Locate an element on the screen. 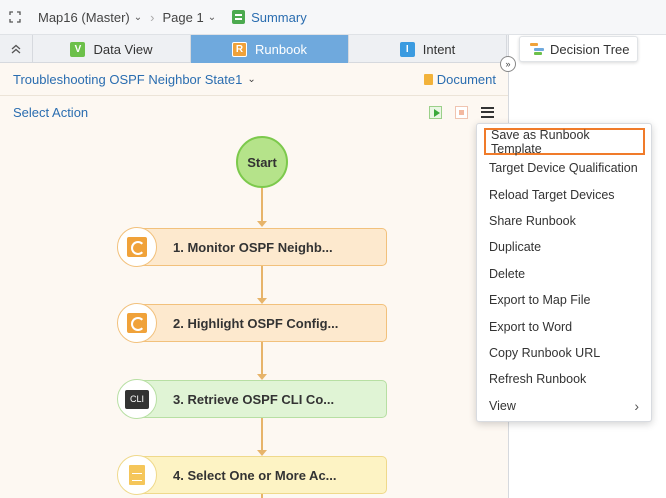  tab-intent: I Intent is located at coordinates (428, 49).